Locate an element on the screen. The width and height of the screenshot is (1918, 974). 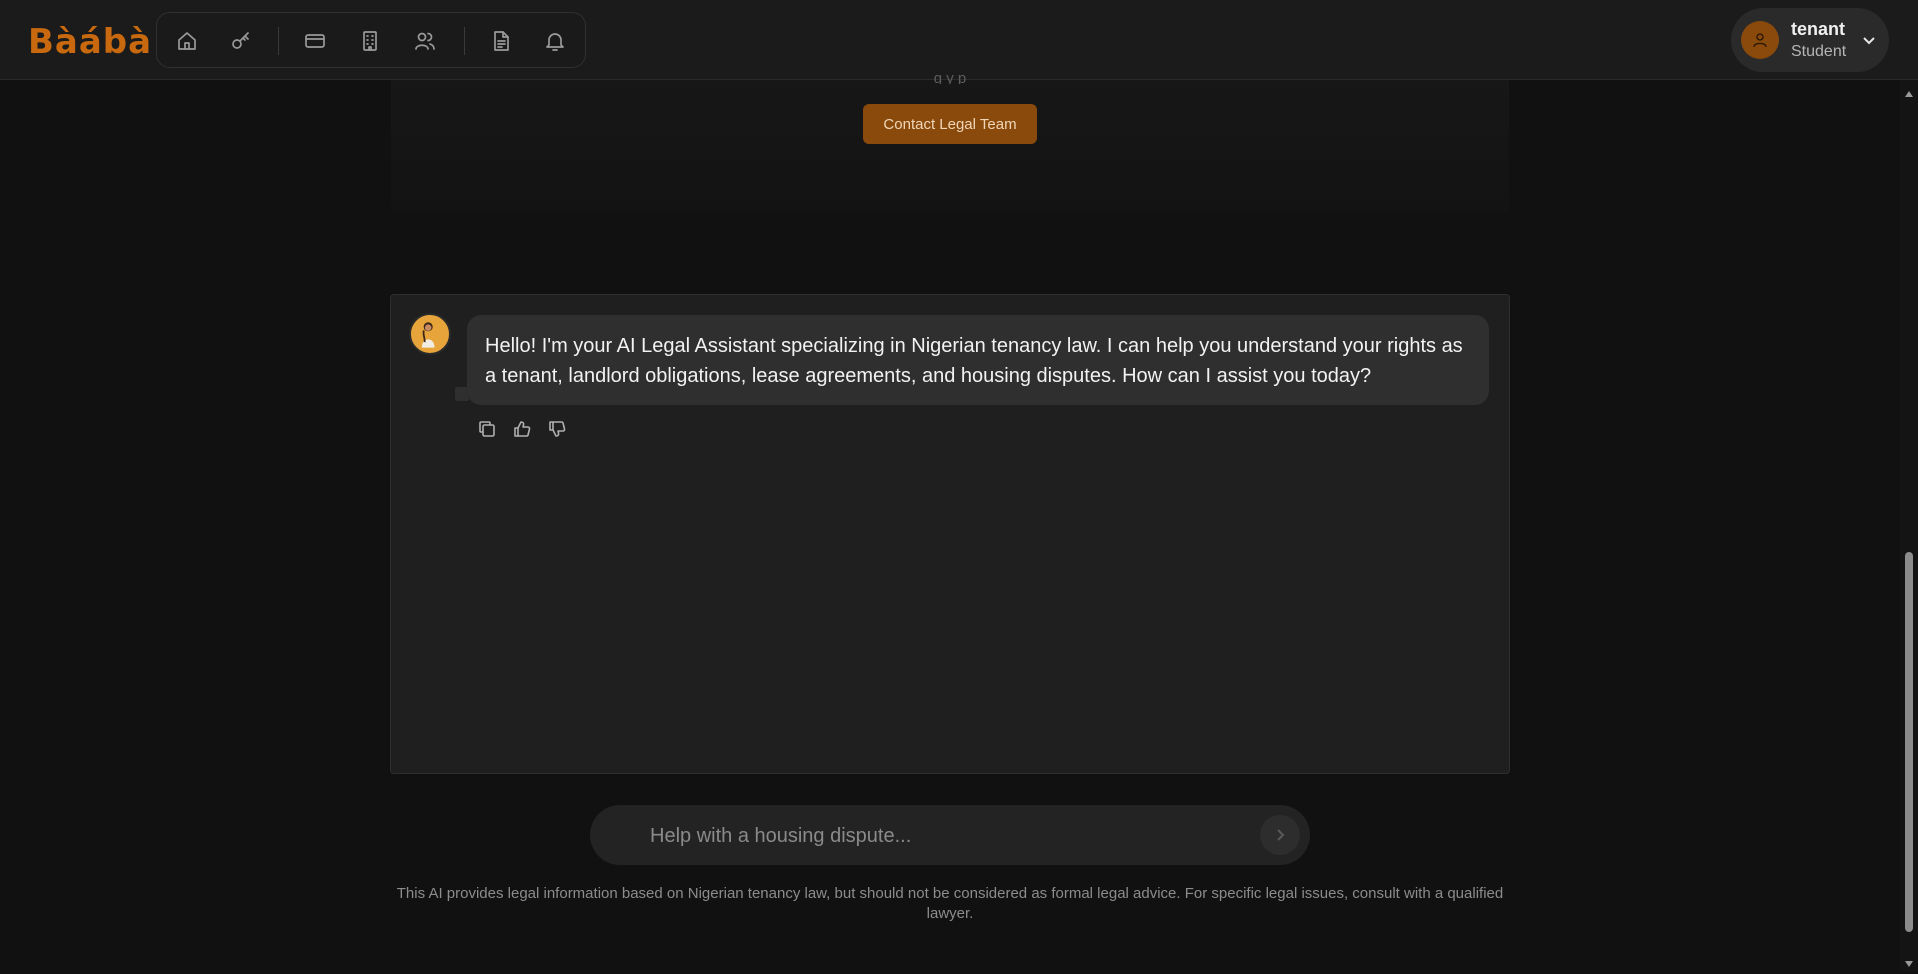
document-icon is located at coordinates (501, 41).